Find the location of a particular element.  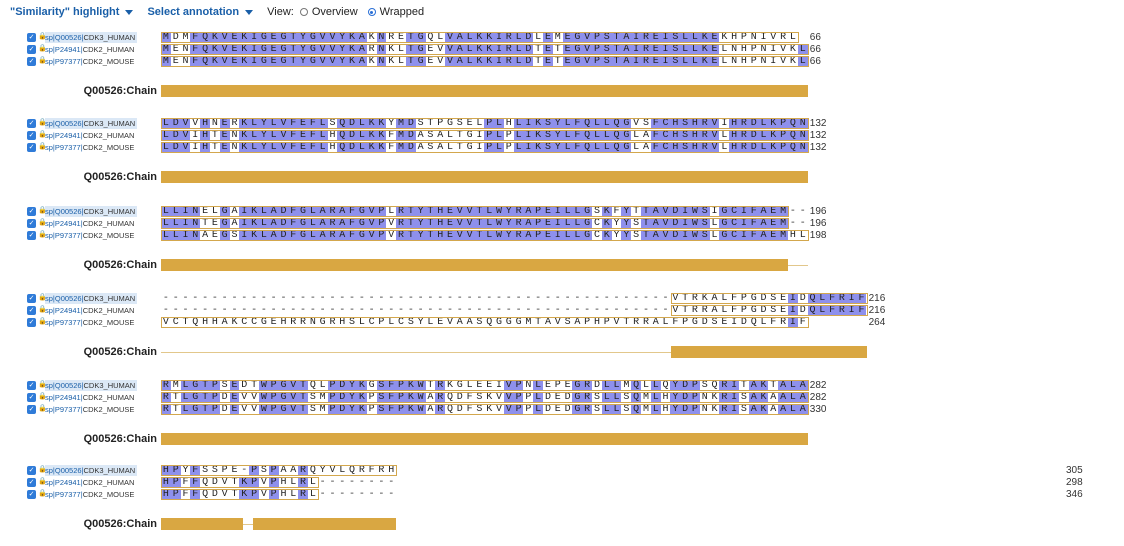

overview-radio-label: Overview is located at coordinates (335, 12).